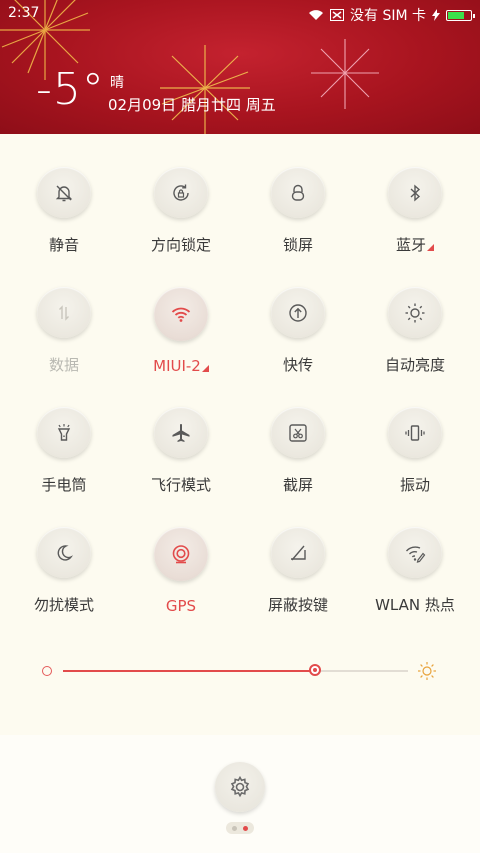 The height and width of the screenshot is (853, 480). I want to click on toggle-gps: GPS, so click(181, 555).